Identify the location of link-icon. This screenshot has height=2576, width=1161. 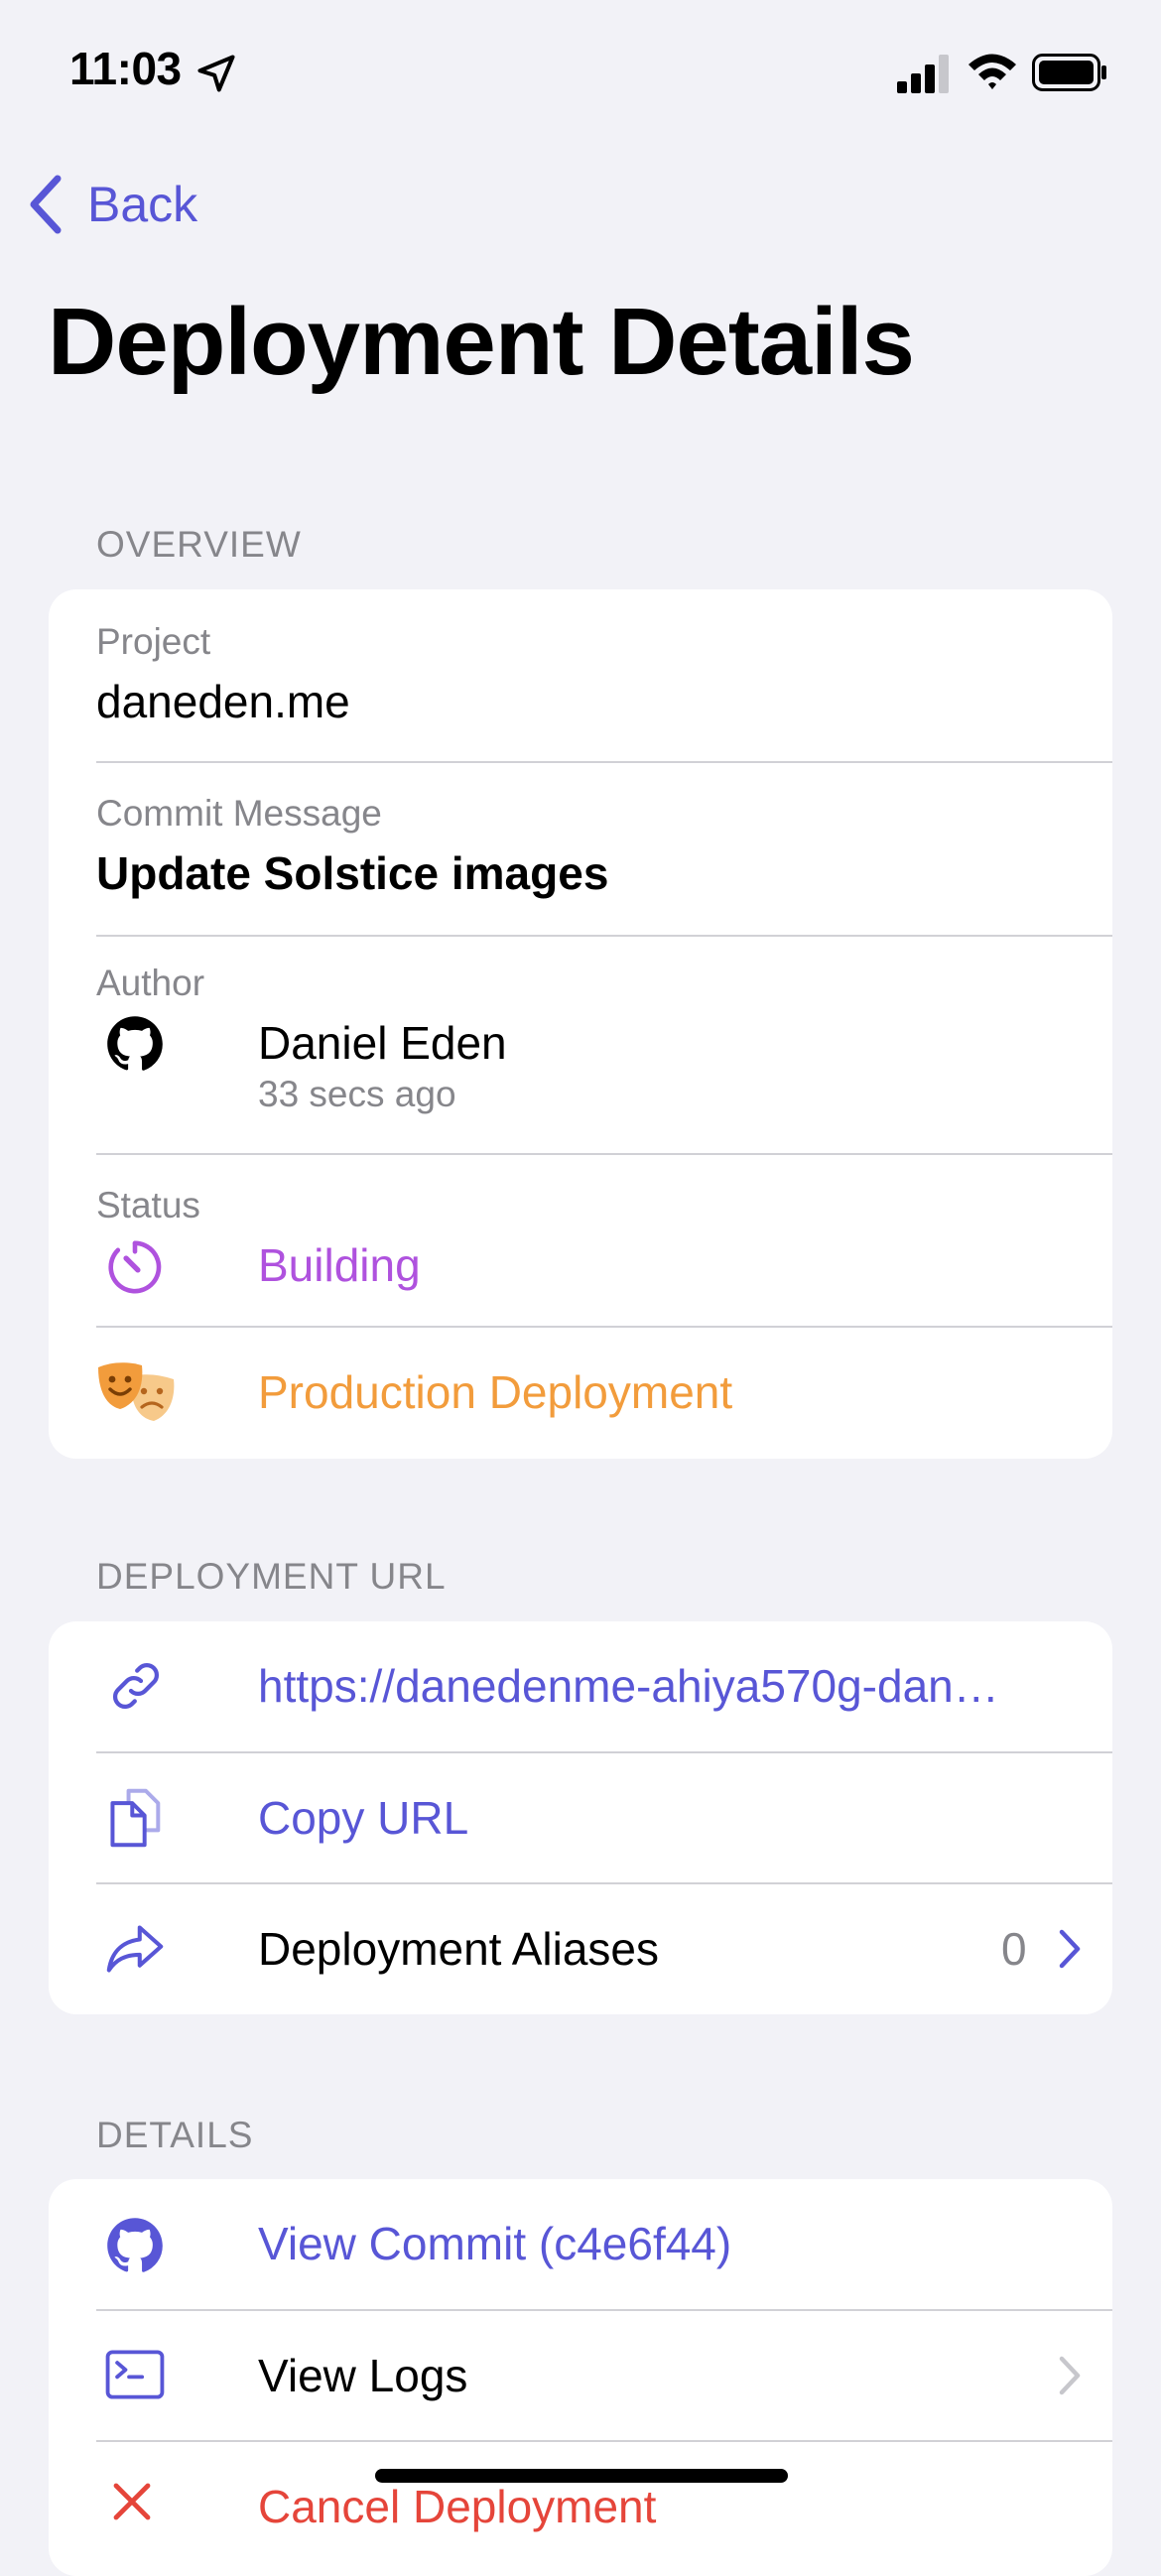
(136, 1686).